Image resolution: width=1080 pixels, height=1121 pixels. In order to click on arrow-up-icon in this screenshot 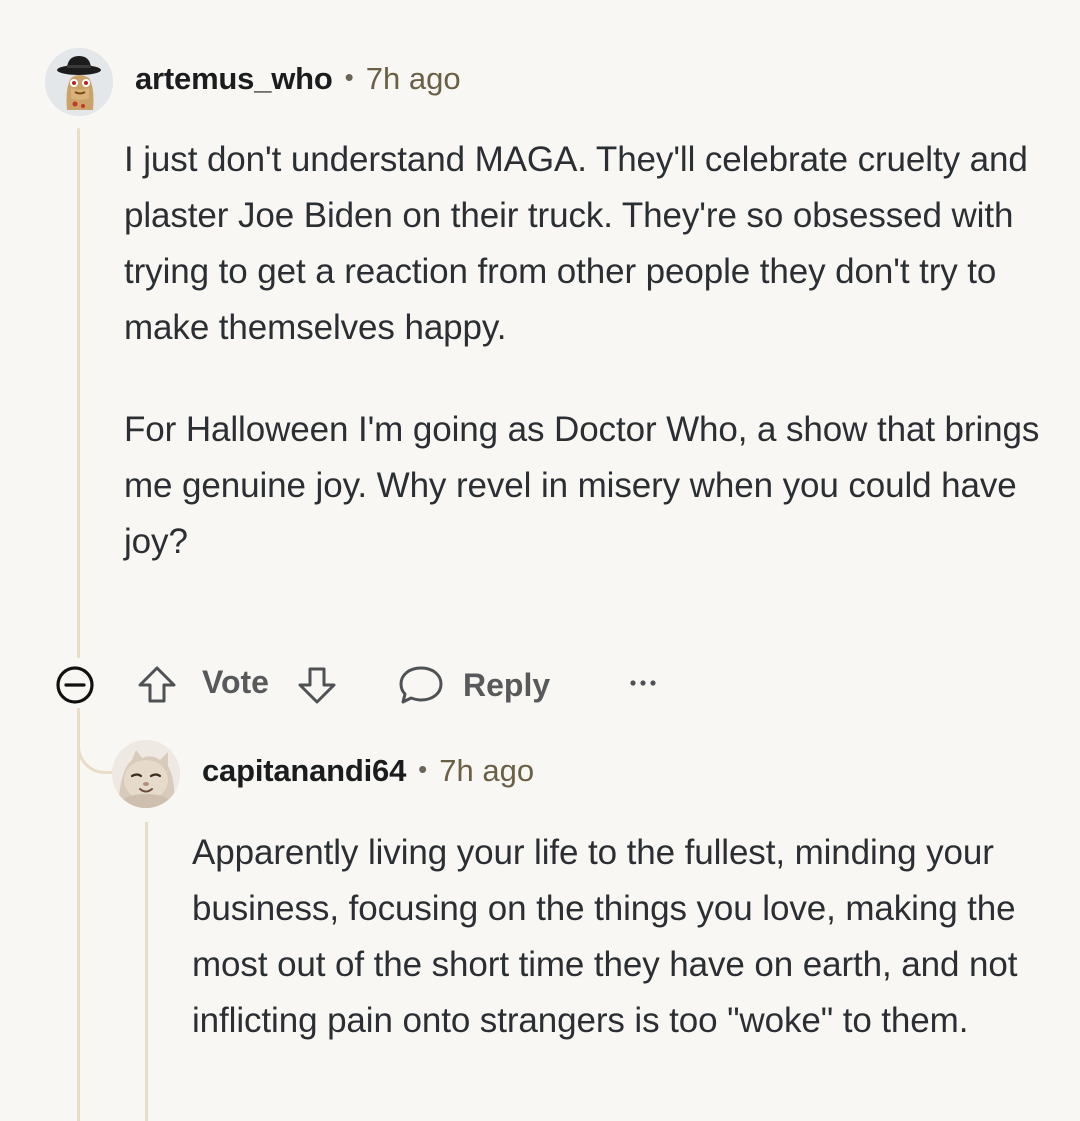, I will do `click(157, 684)`.